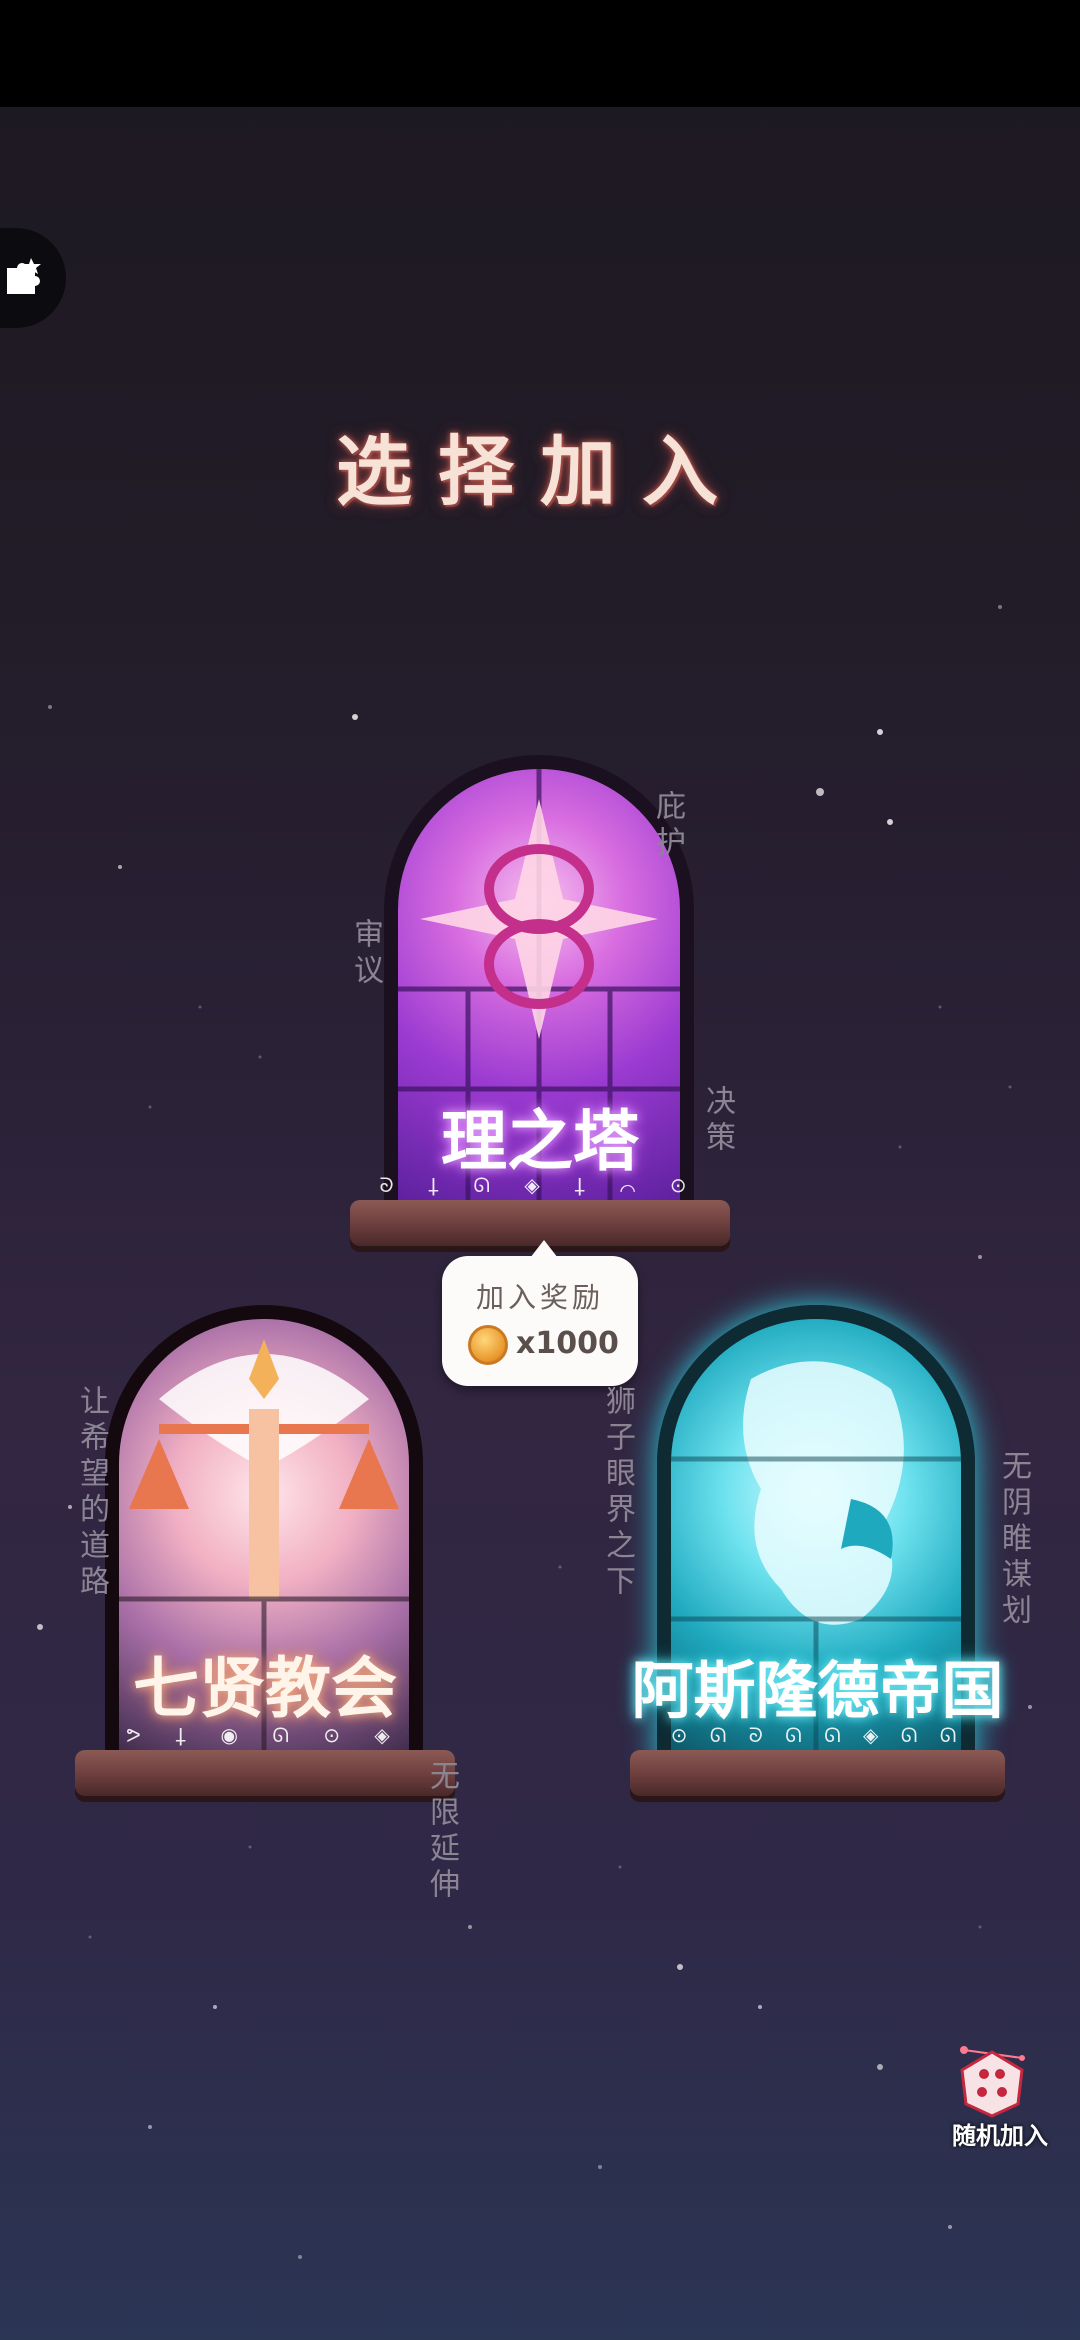  I want to click on faction-tag: 庇护, so click(667, 826).